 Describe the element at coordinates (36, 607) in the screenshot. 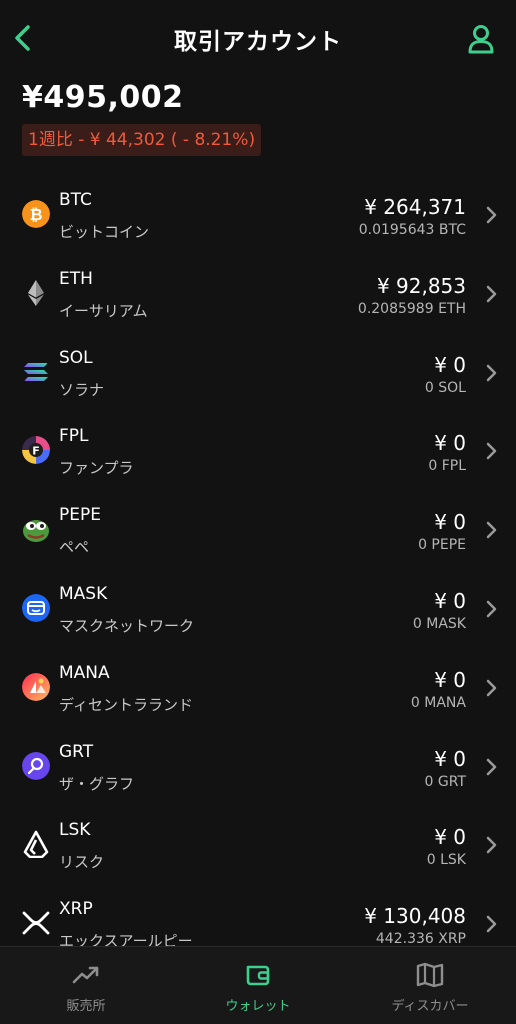

I see `mask-icon` at that location.